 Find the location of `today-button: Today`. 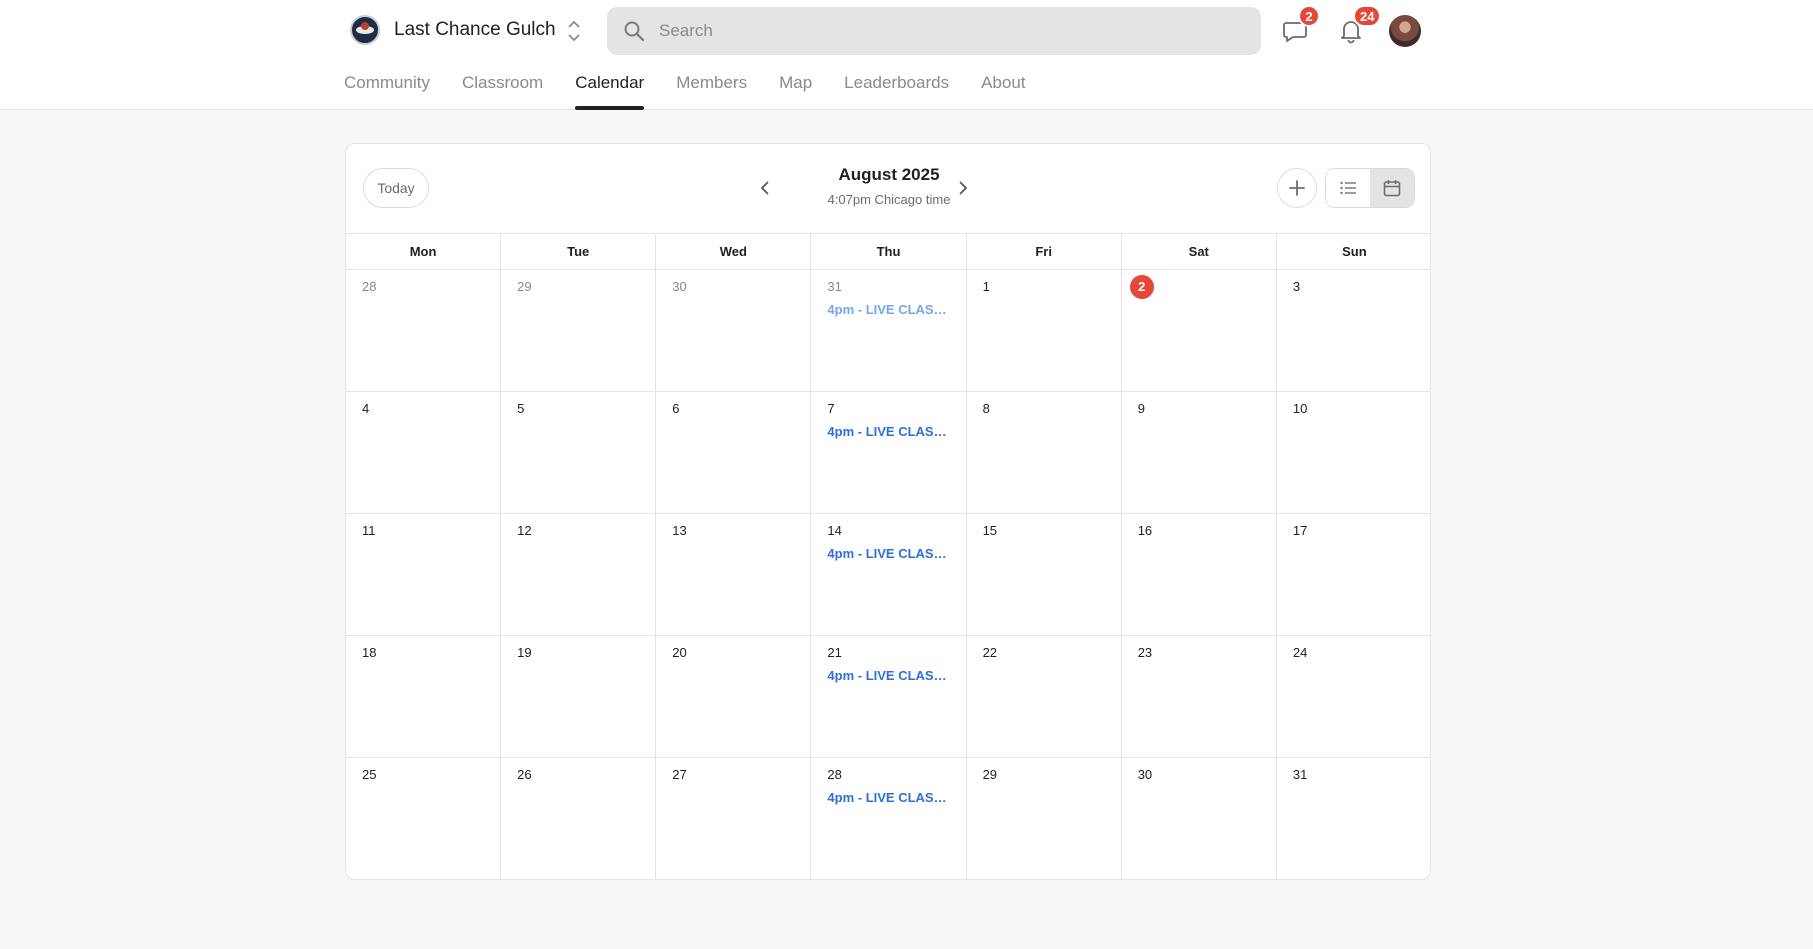

today-button: Today is located at coordinates (396, 188).